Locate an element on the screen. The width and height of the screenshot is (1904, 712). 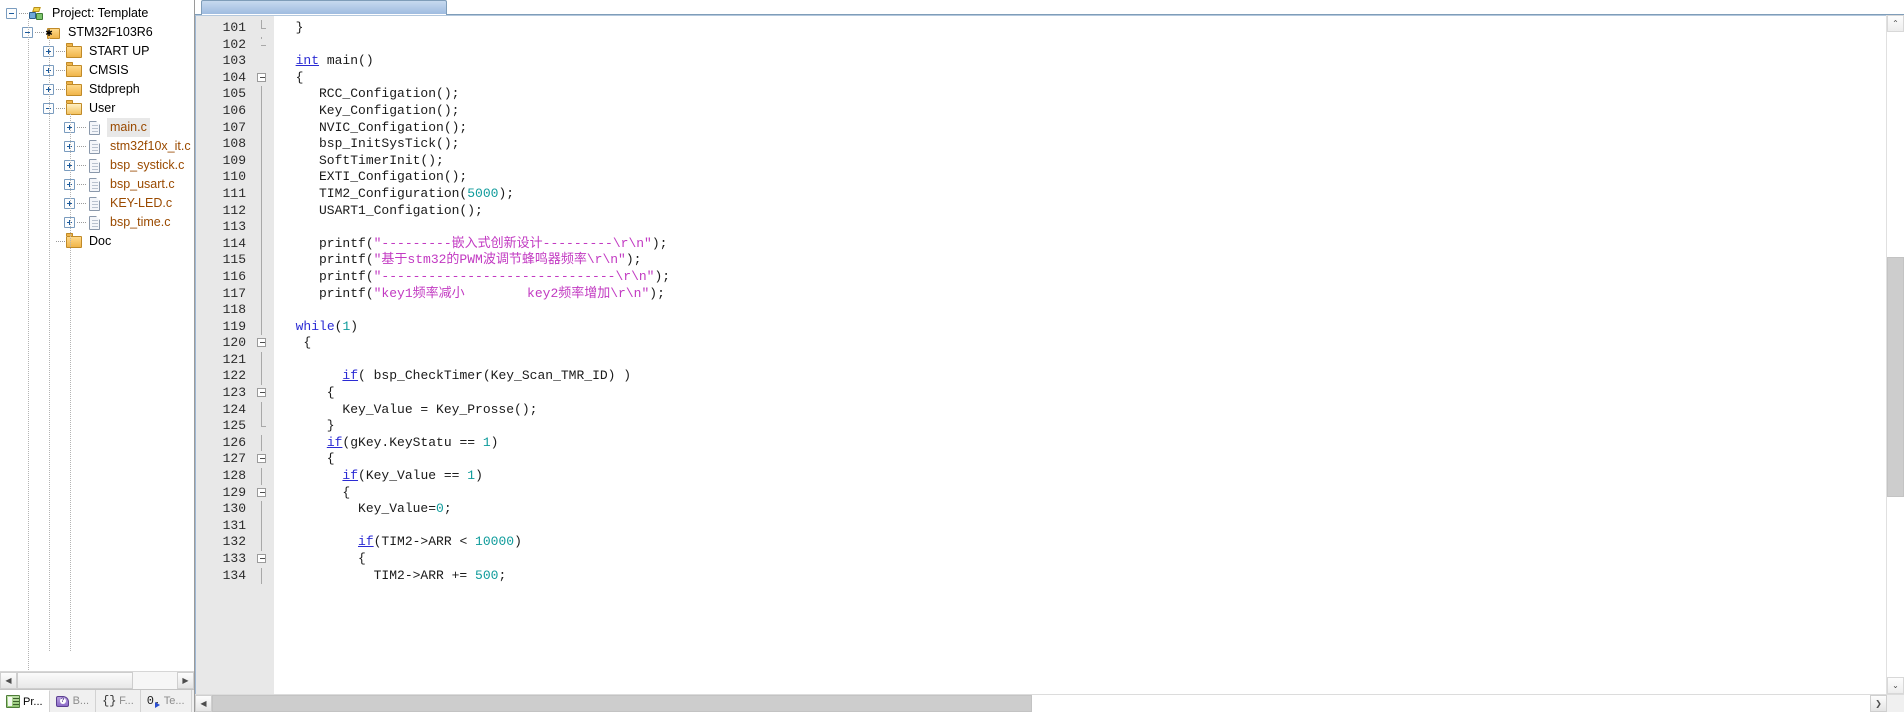
code-line: RCC_Configation(); is located at coordinates (1080, 94).